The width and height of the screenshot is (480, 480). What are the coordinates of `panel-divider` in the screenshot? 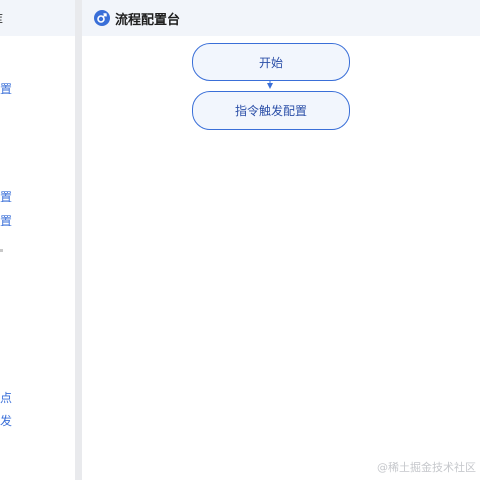 It's located at (78, 240).